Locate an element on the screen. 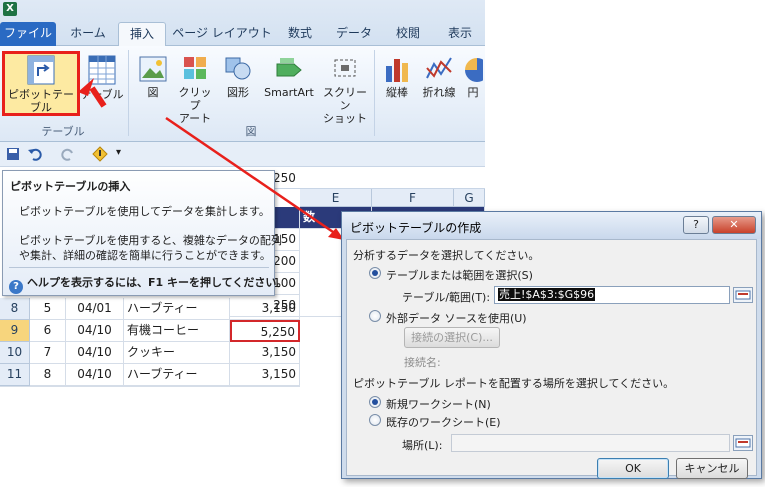 This screenshot has height=487, width=765. radio-external-source-label: 外部データ ソースを使用(U) is located at coordinates (456, 318).